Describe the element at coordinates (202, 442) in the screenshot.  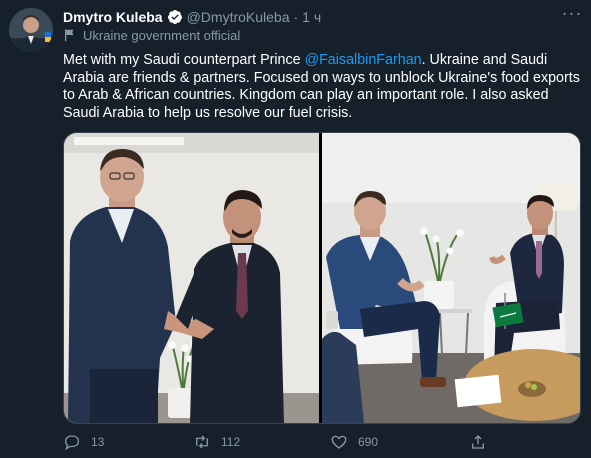
I see `retweet-icon` at that location.